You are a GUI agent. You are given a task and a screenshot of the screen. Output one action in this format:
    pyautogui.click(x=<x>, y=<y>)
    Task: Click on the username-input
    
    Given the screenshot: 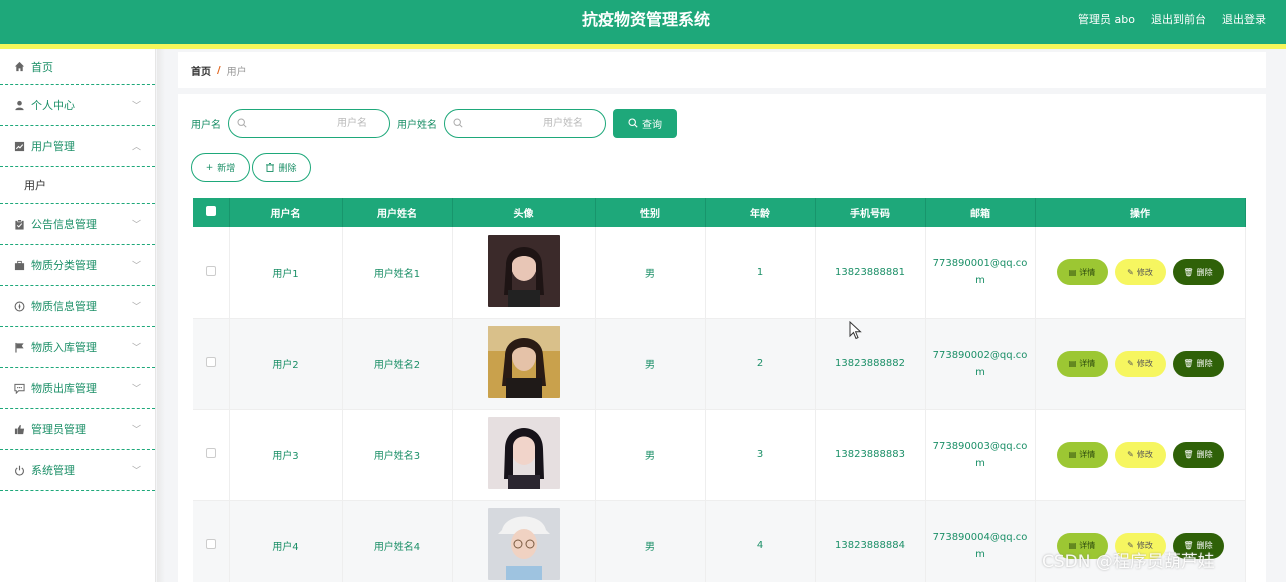 What is the action you would take?
    pyautogui.click(x=309, y=123)
    